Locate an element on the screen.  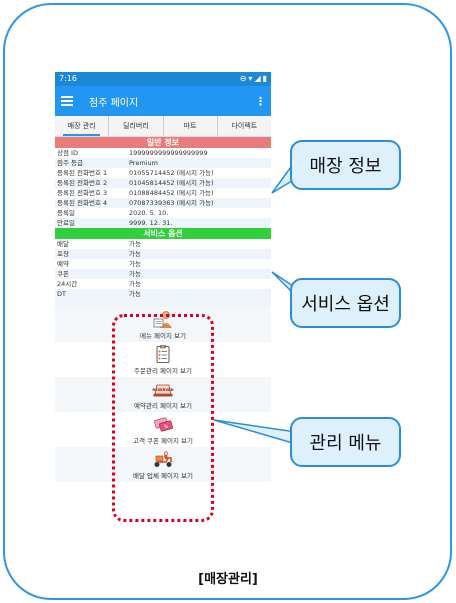
info-row-phone-3: 등록된 전화번호 3 01088484452 (메시지 가능) is located at coordinates (163, 193).